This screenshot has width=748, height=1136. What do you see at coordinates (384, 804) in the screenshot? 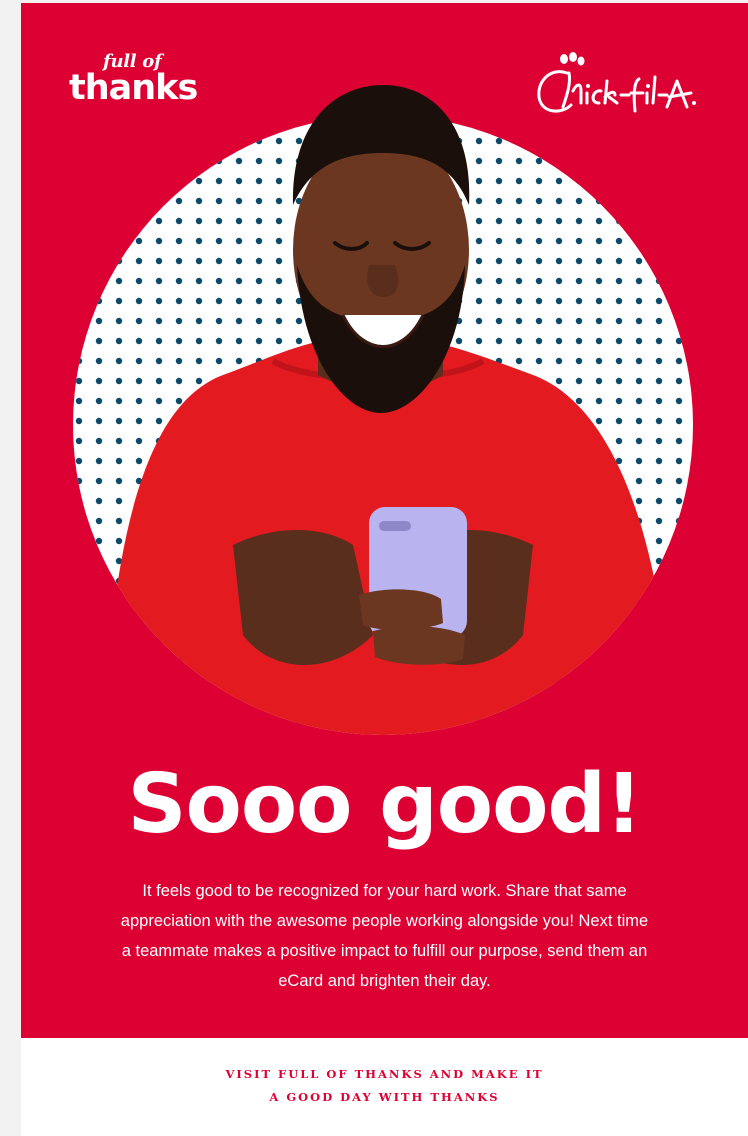
I see `headline: Sooo good!` at bounding box center [384, 804].